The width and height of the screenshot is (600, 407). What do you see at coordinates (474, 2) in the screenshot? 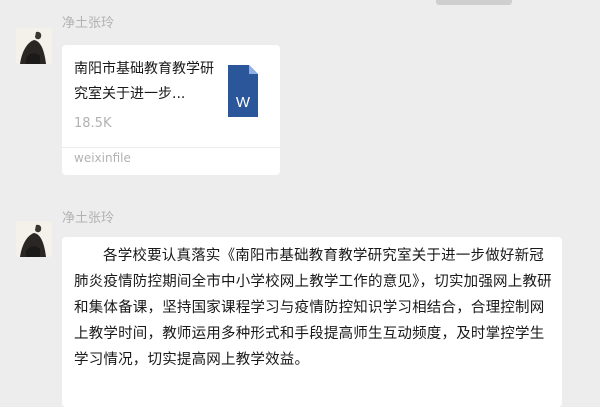
I see `top-status-strip` at bounding box center [474, 2].